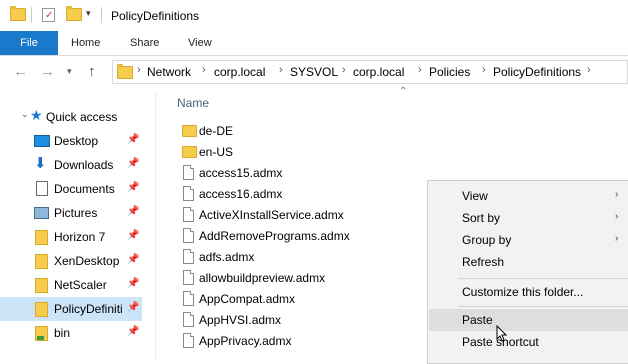  Describe the element at coordinates (528, 262) in the screenshot. I see `menu-item-refresh: Refresh` at that location.